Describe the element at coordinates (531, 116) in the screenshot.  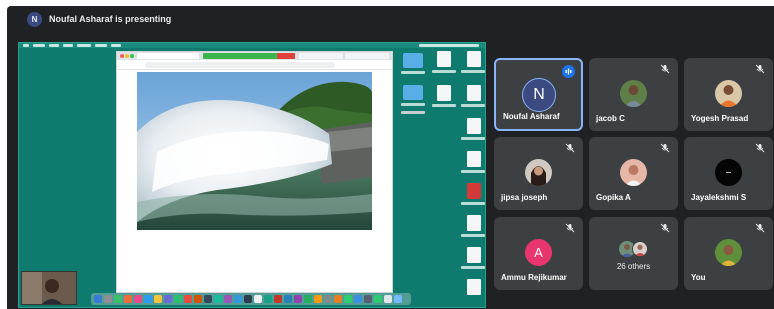
I see `participant-name: Noufal Asharaf` at that location.